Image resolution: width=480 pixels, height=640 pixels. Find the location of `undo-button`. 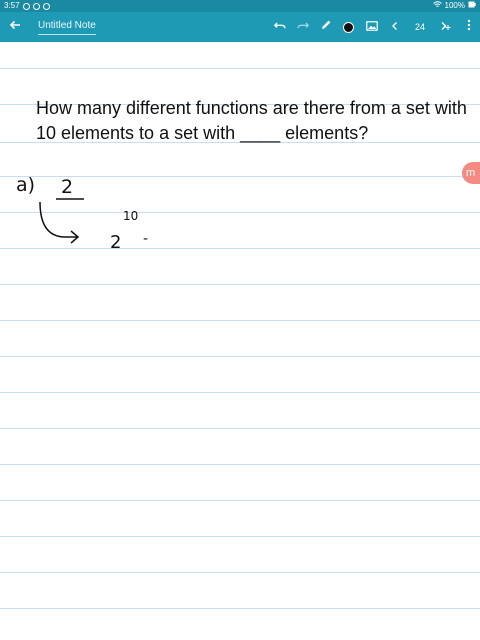

undo-button is located at coordinates (279, 27).